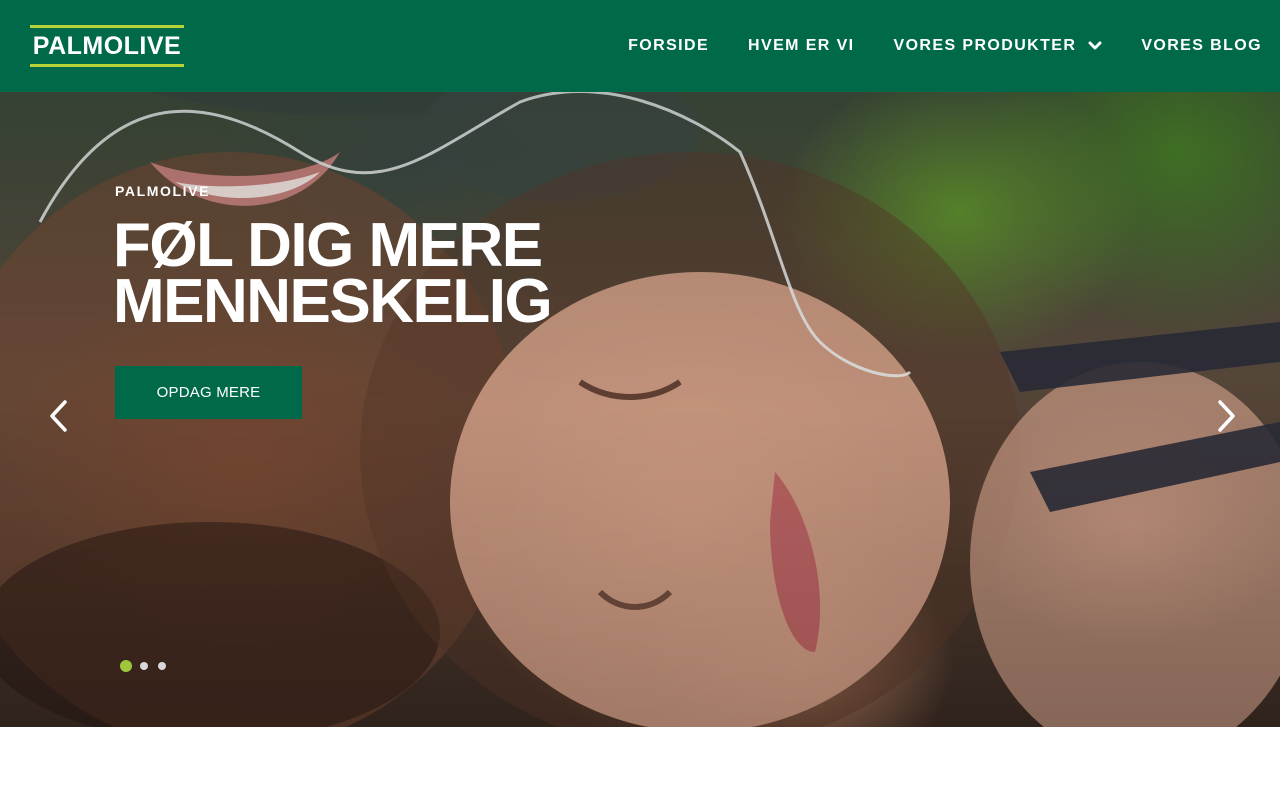 The image size is (1280, 800). I want to click on carousel-pagination, so click(148, 666).